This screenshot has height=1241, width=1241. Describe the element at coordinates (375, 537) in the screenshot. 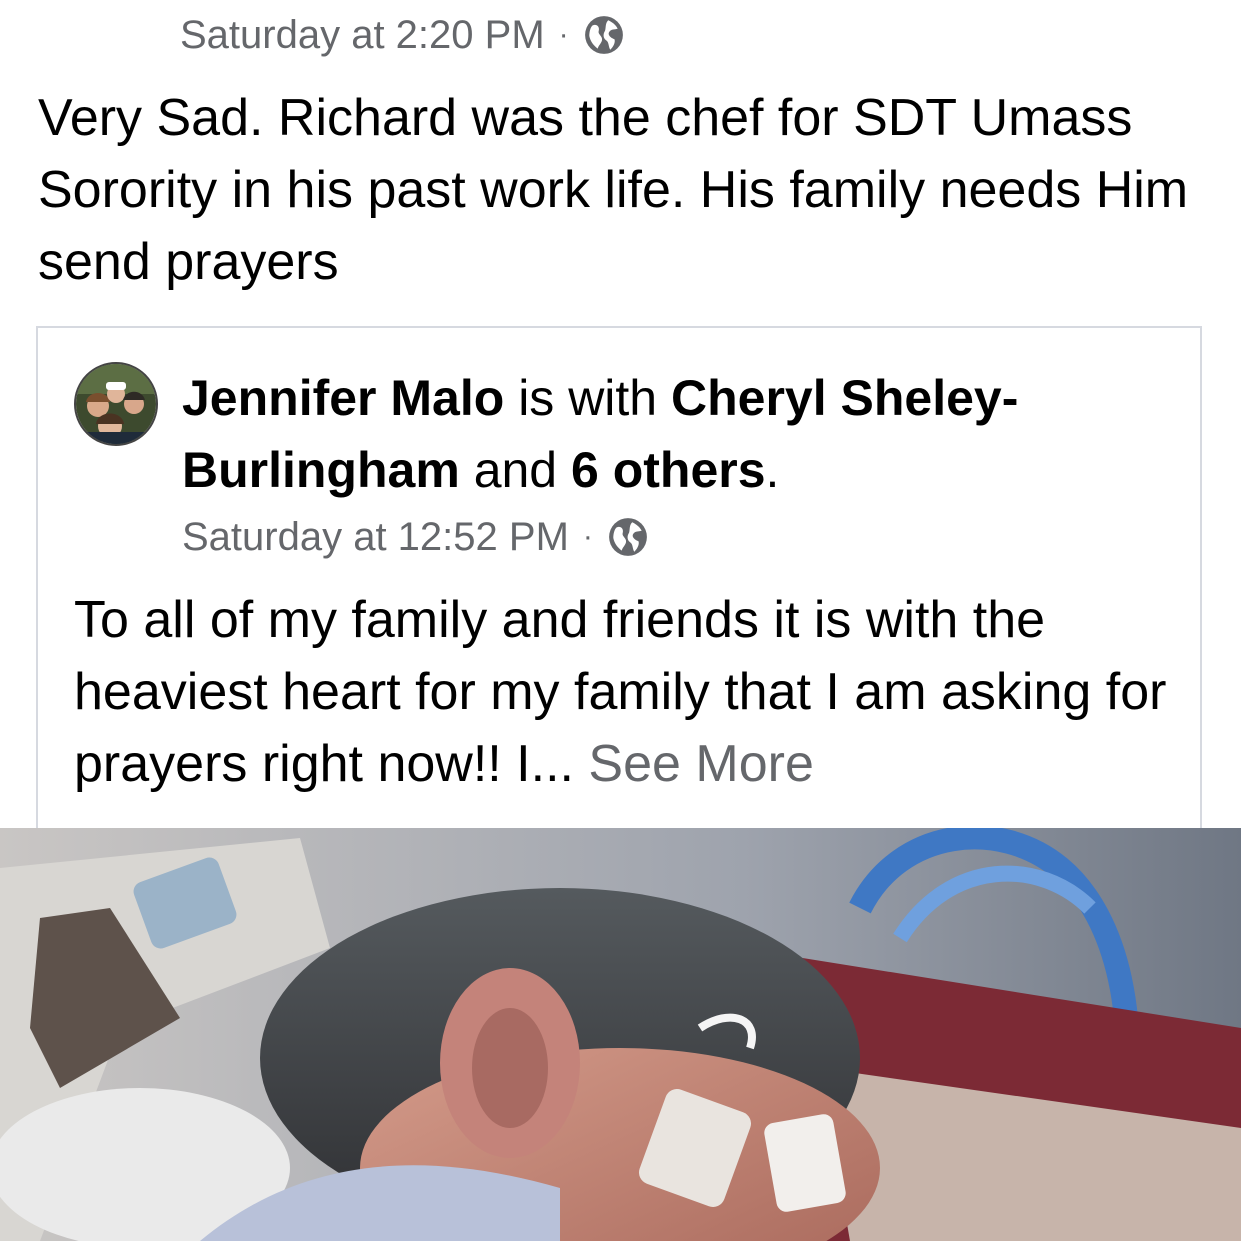

I see `shared-post-timestamp: Saturday at 12:52 PM` at that location.